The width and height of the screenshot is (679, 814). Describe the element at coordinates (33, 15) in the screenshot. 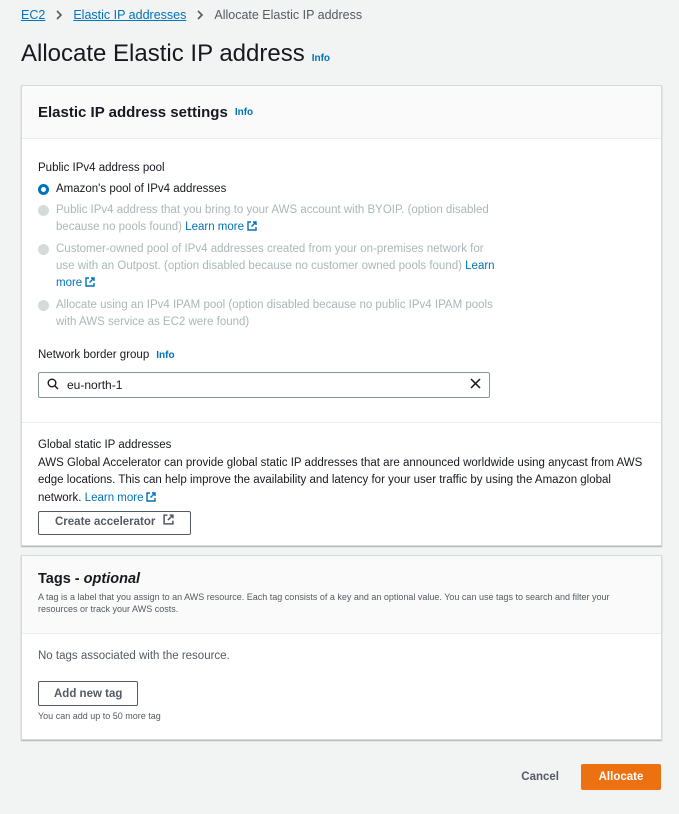

I see `breadcrumb-ec2: EC2` at that location.